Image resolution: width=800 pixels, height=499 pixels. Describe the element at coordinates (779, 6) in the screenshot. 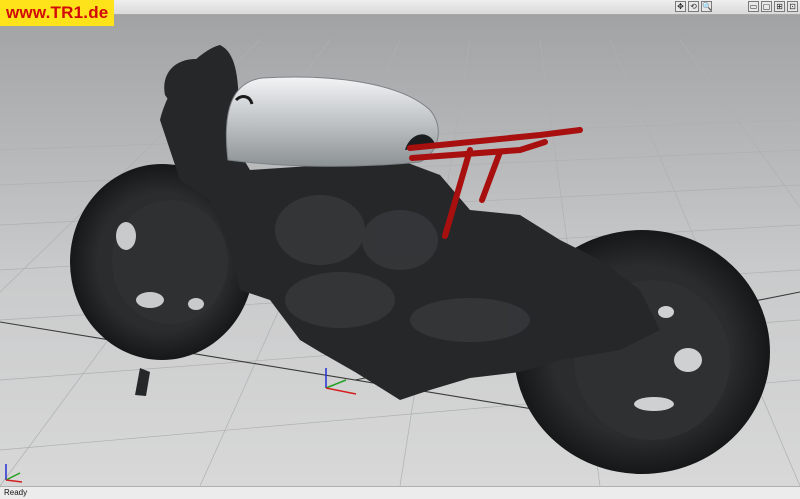

I see `expand-icon: ⊞` at that location.